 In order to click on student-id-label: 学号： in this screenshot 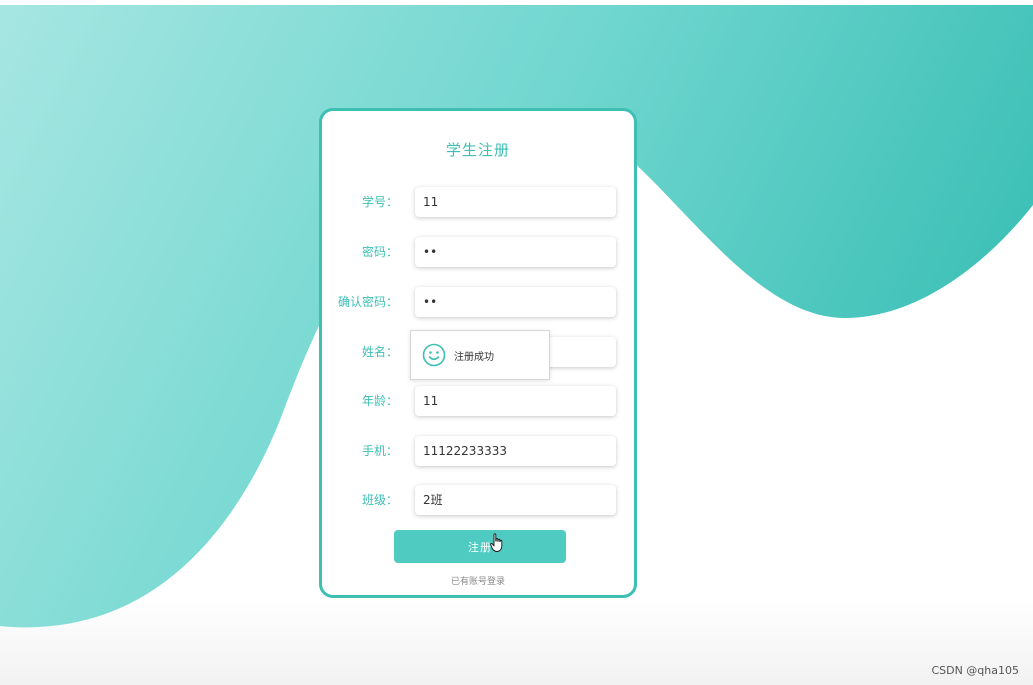, I will do `click(379, 202)`.